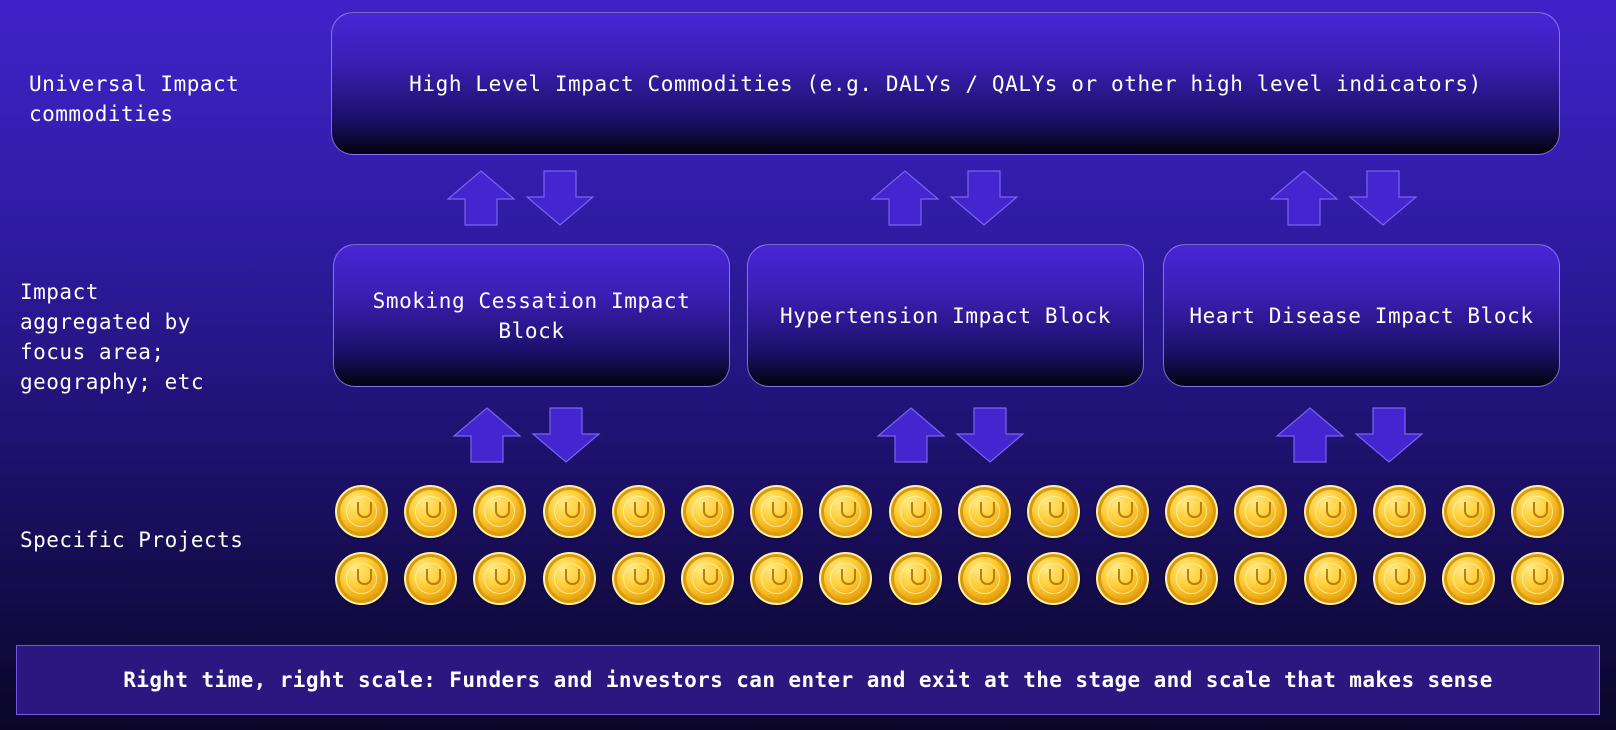 The height and width of the screenshot is (730, 1616). I want to click on arrow-up-icon-lower-right, so click(1310, 435).